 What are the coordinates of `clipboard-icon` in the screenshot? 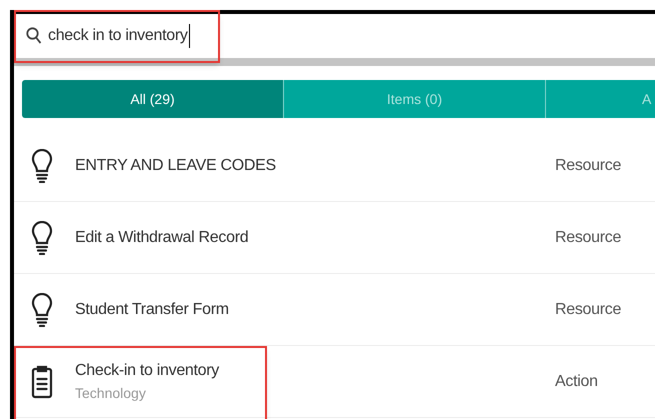 It's located at (42, 381).